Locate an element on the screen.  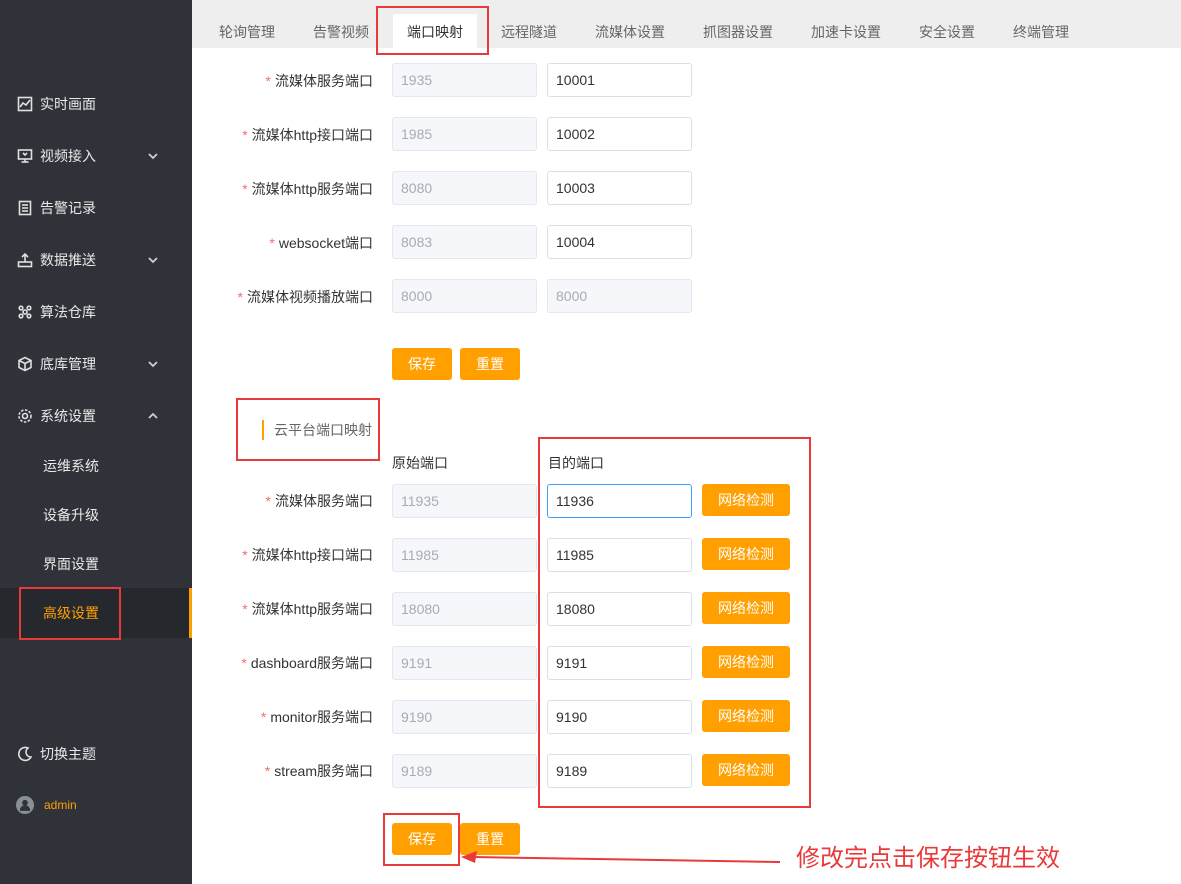
orig-port-input: 11985 is located at coordinates (464, 555).